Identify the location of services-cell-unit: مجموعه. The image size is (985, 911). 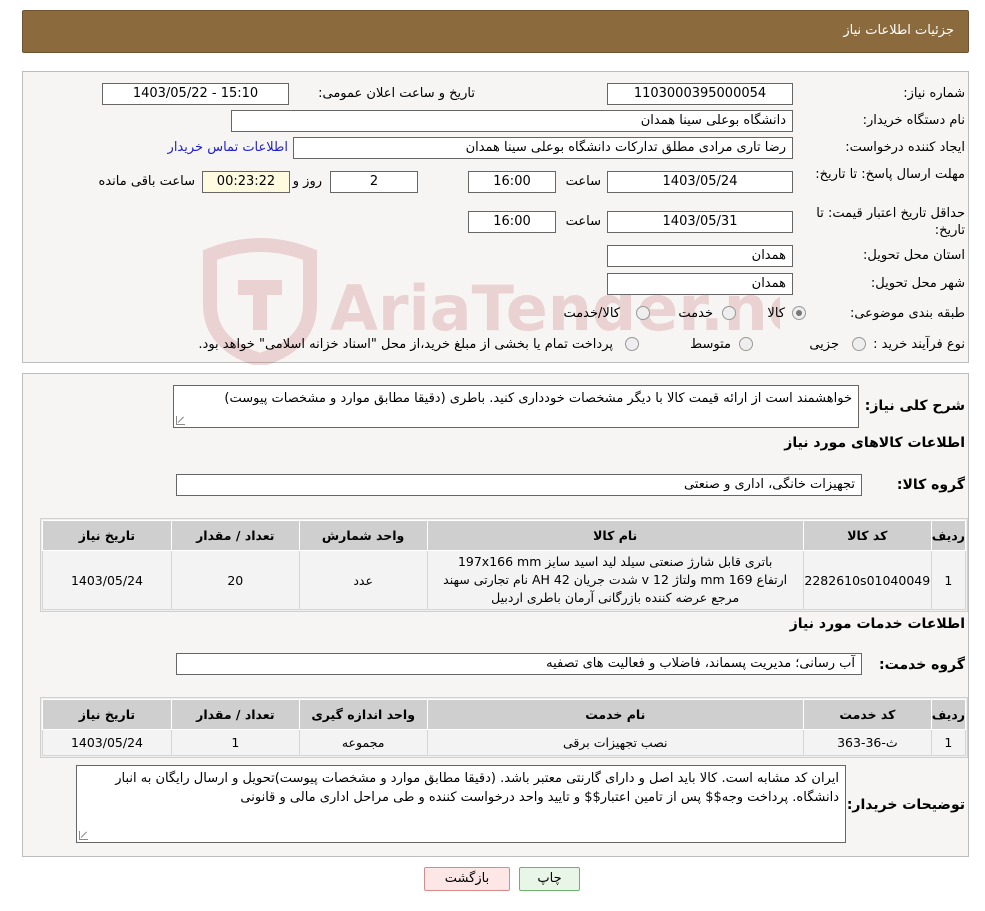
(363, 742).